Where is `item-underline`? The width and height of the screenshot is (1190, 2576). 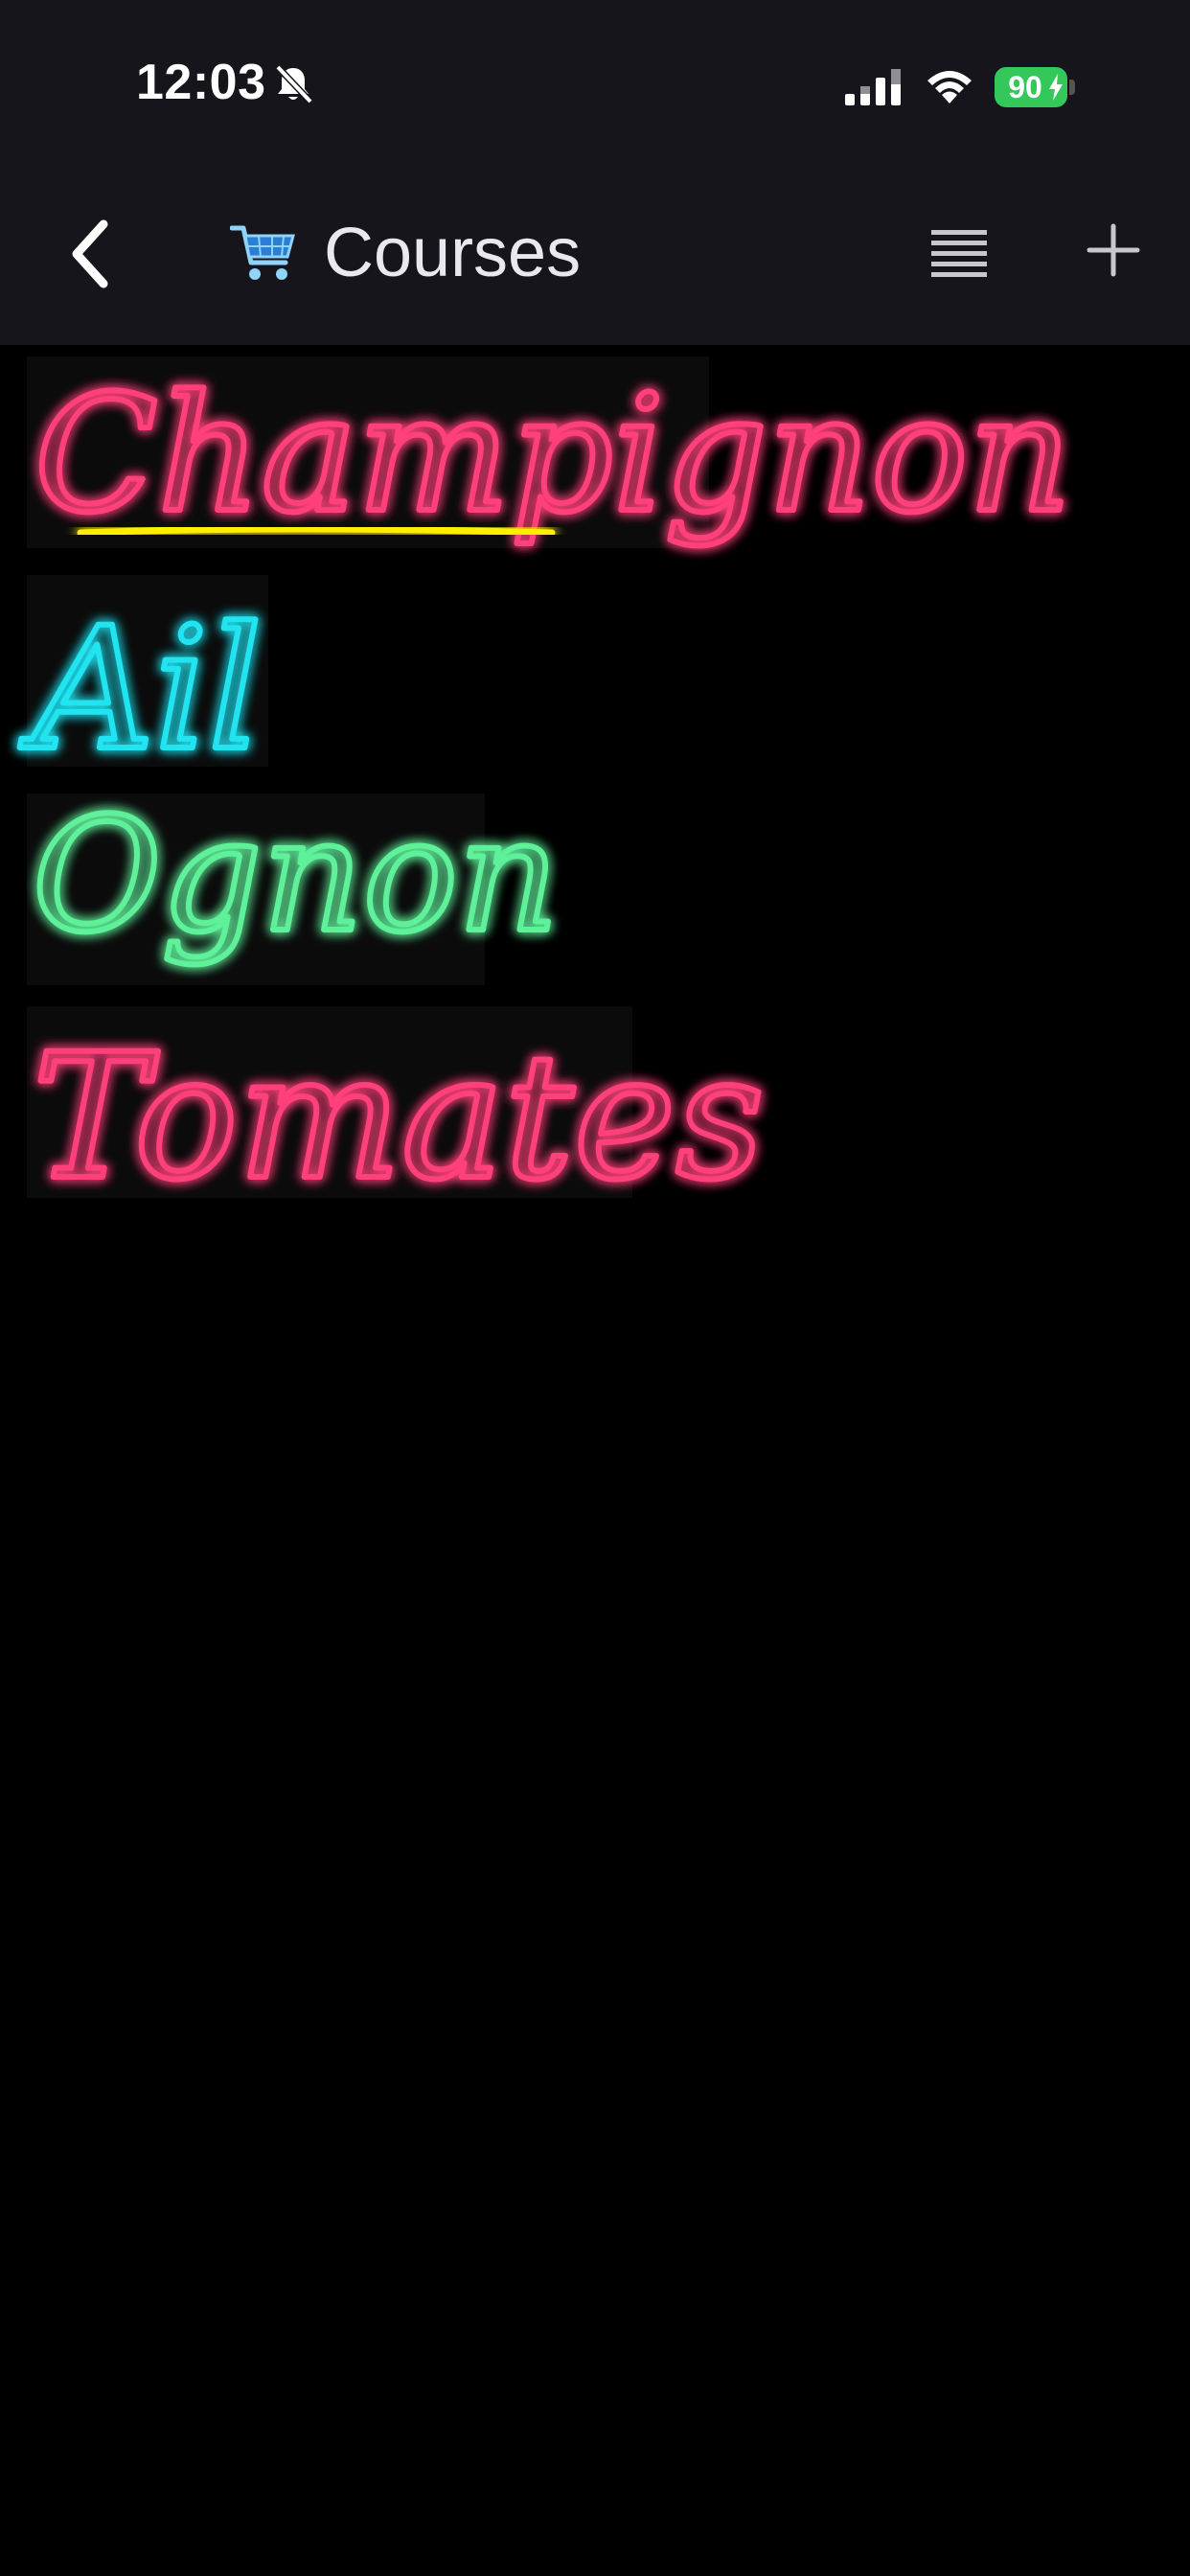
item-underline is located at coordinates (317, 531).